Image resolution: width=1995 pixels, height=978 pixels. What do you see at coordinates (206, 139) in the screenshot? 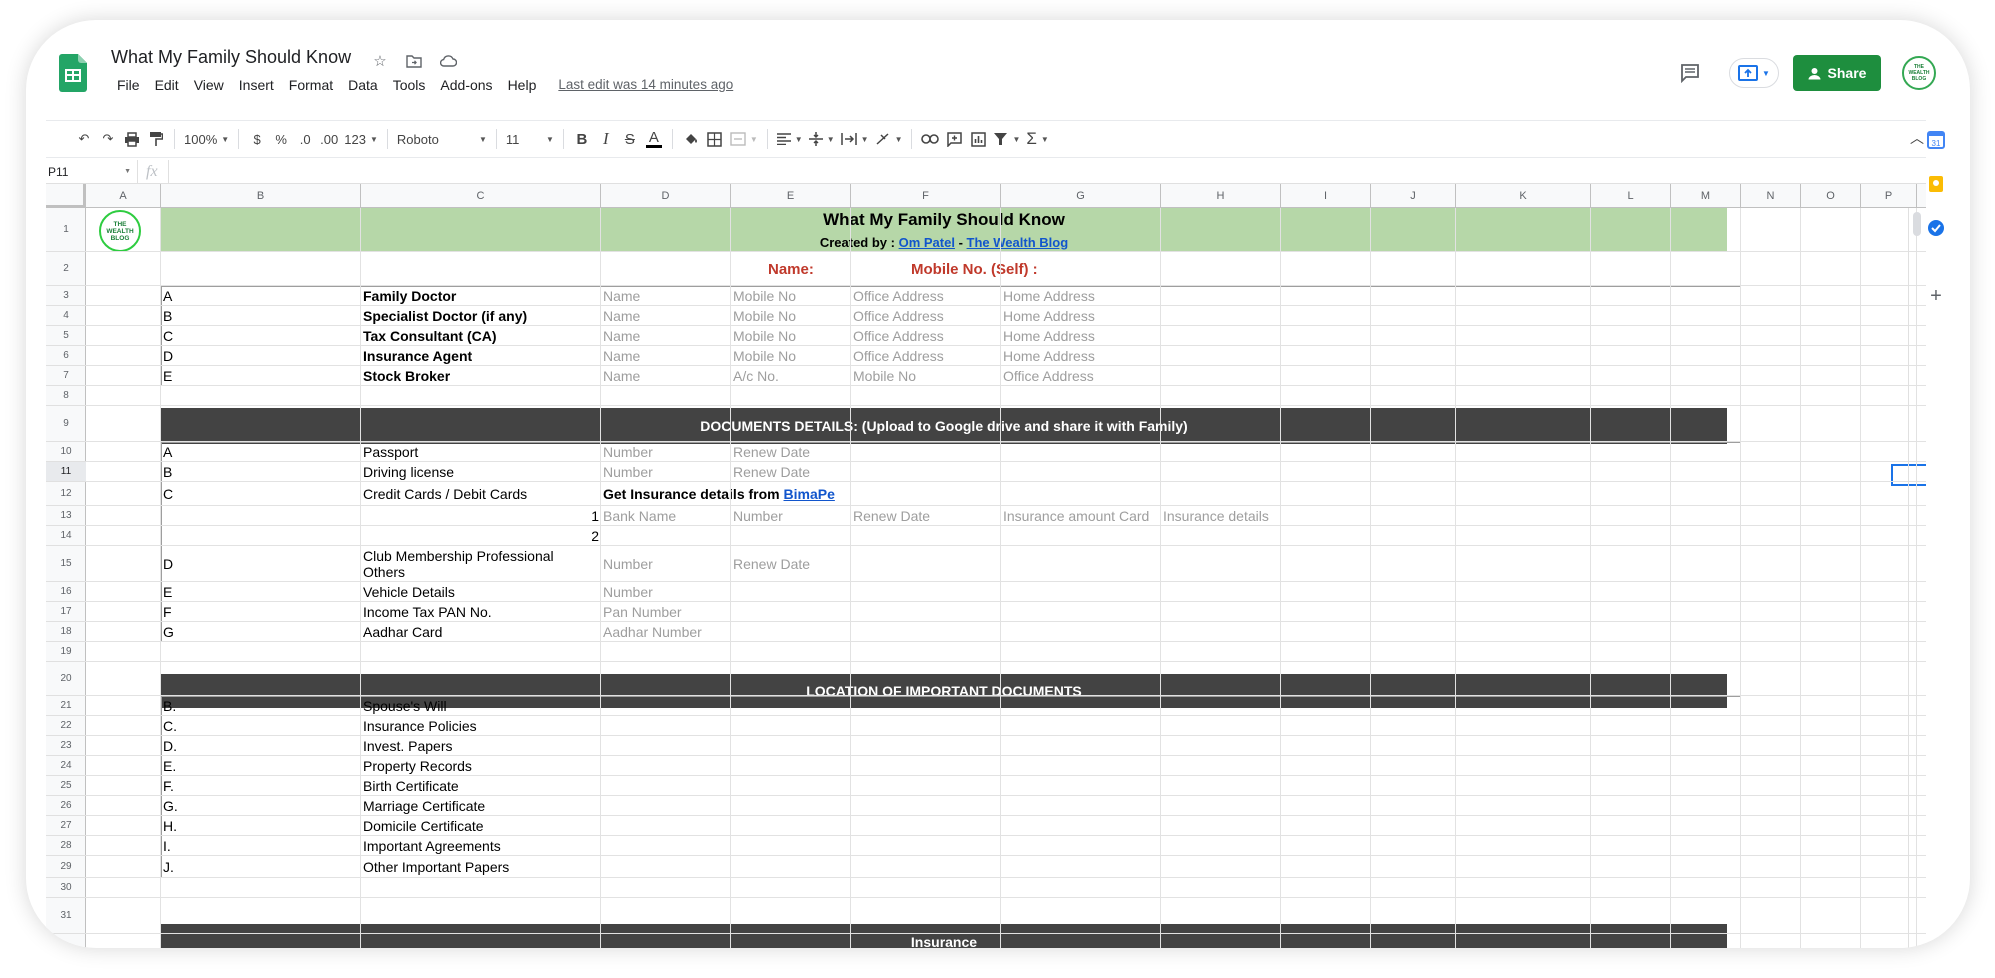
I see `zoom-select: 100% ▼` at bounding box center [206, 139].